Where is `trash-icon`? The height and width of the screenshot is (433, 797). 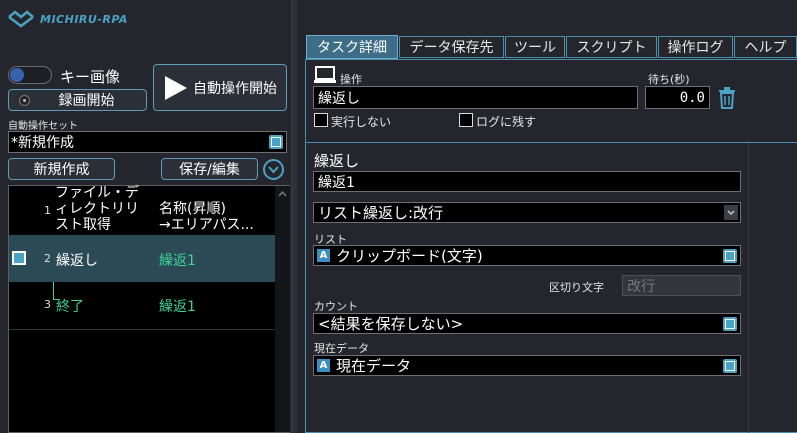 trash-icon is located at coordinates (727, 98).